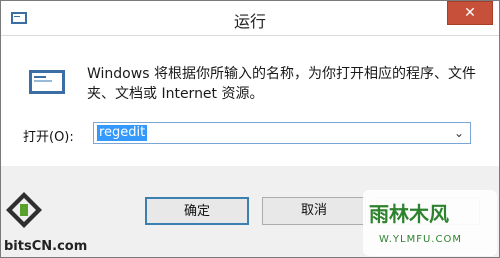  Describe the element at coordinates (48, 137) in the screenshot. I see `open-label: 打开(O):` at that location.